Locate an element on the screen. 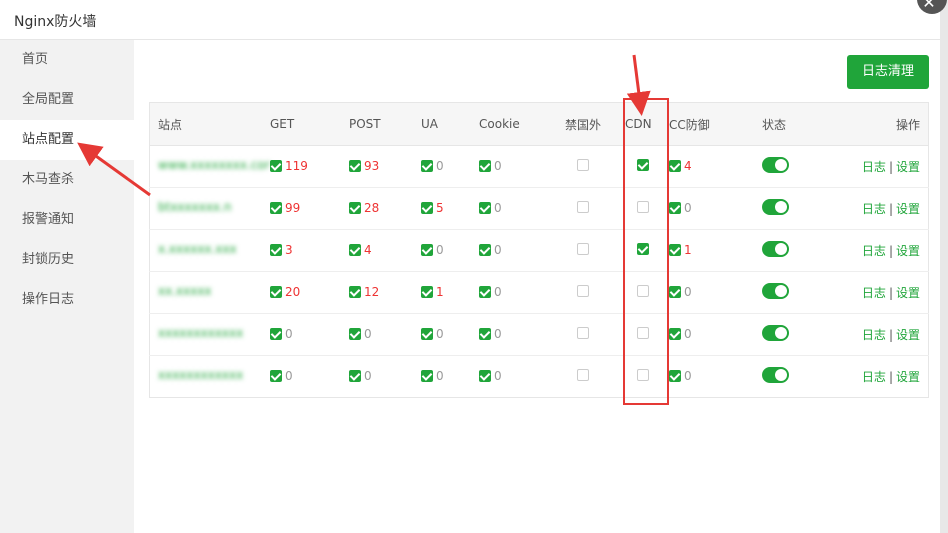 This screenshot has width=948, height=533. post-cell: 12 is located at coordinates (385, 292).